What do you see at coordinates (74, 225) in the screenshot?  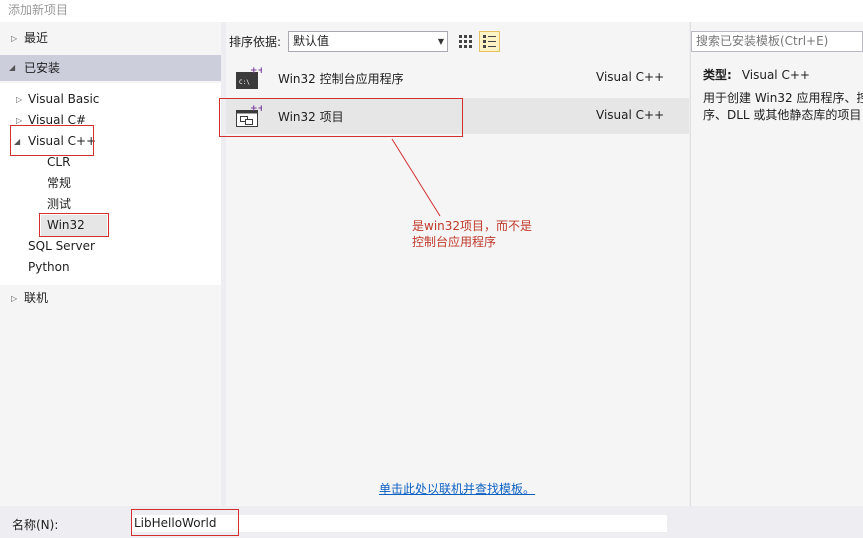 I see `highlight-win32` at bounding box center [74, 225].